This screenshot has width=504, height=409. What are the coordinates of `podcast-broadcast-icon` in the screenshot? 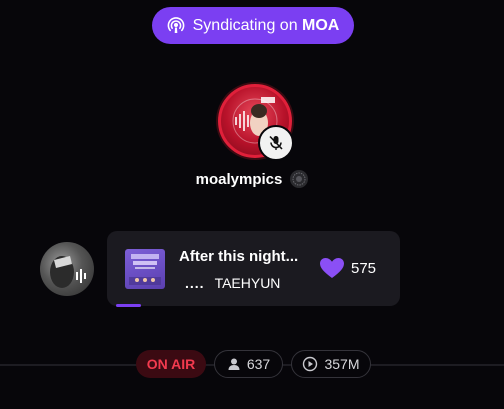 It's located at (176, 25).